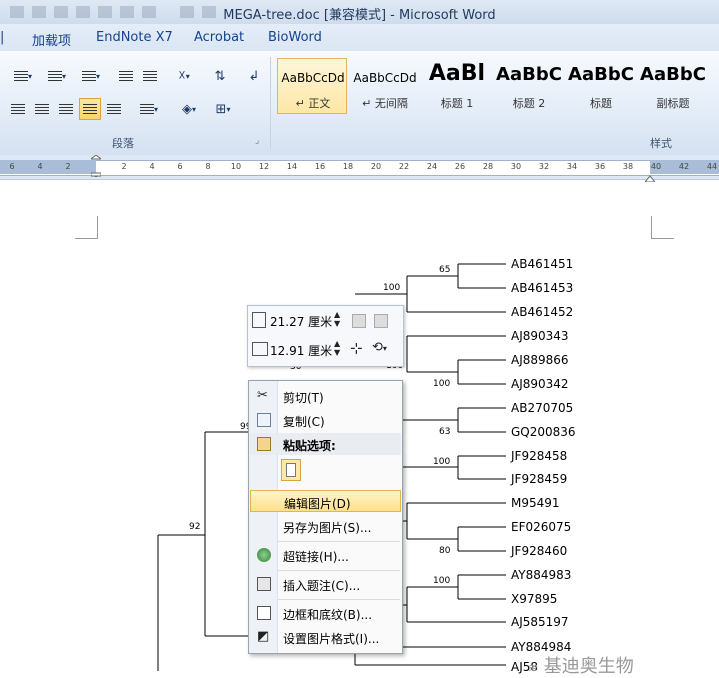  I want to click on menu-item-label: 复制(C), so click(304, 422).